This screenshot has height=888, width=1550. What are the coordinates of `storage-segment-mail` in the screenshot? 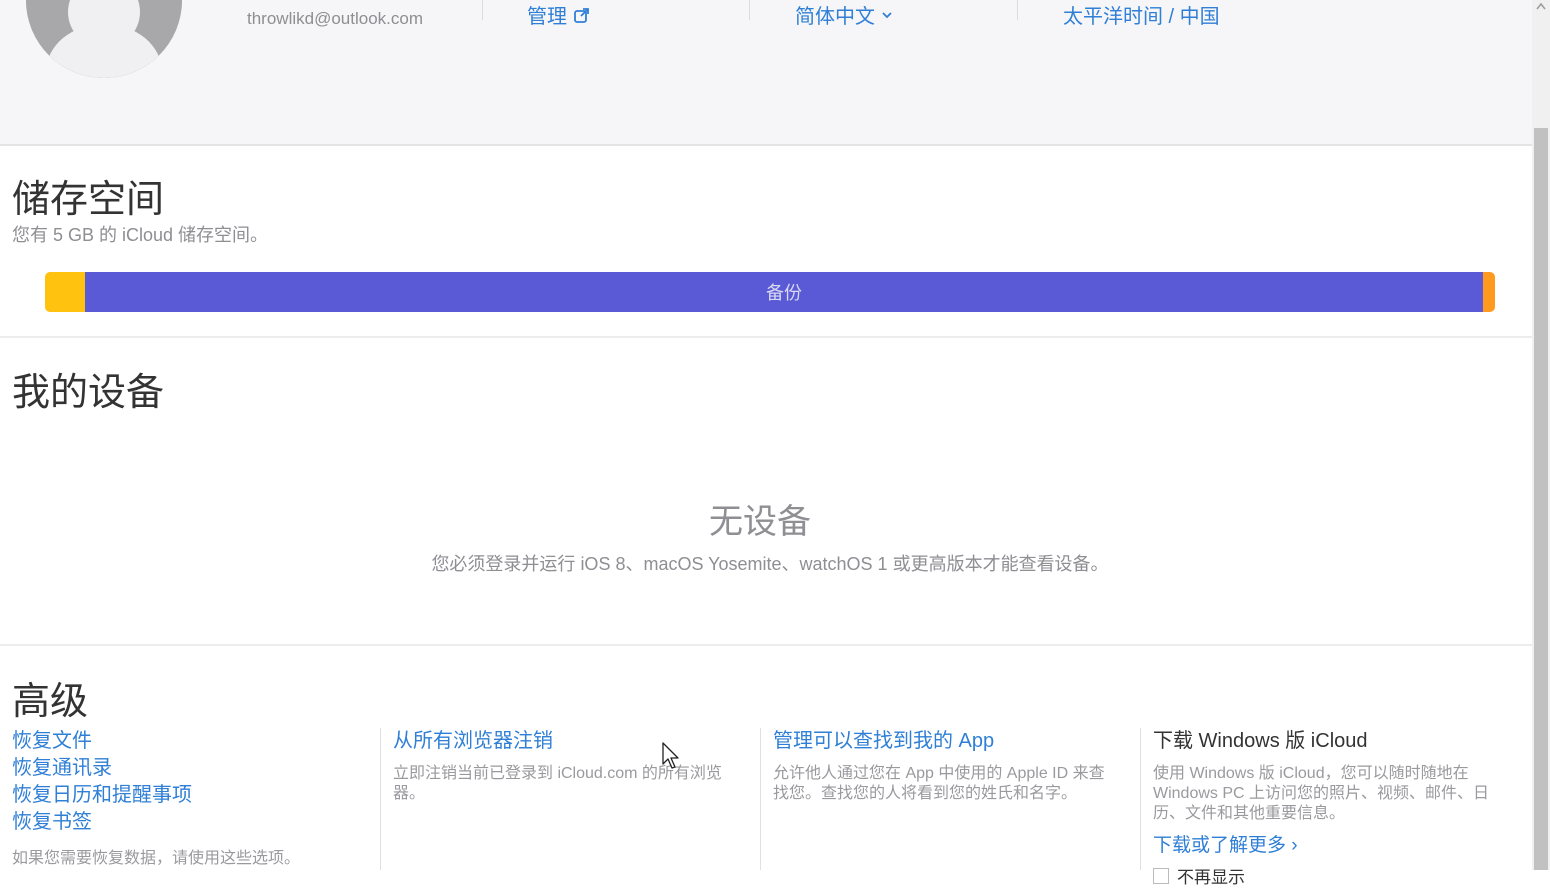 It's located at (1489, 292).